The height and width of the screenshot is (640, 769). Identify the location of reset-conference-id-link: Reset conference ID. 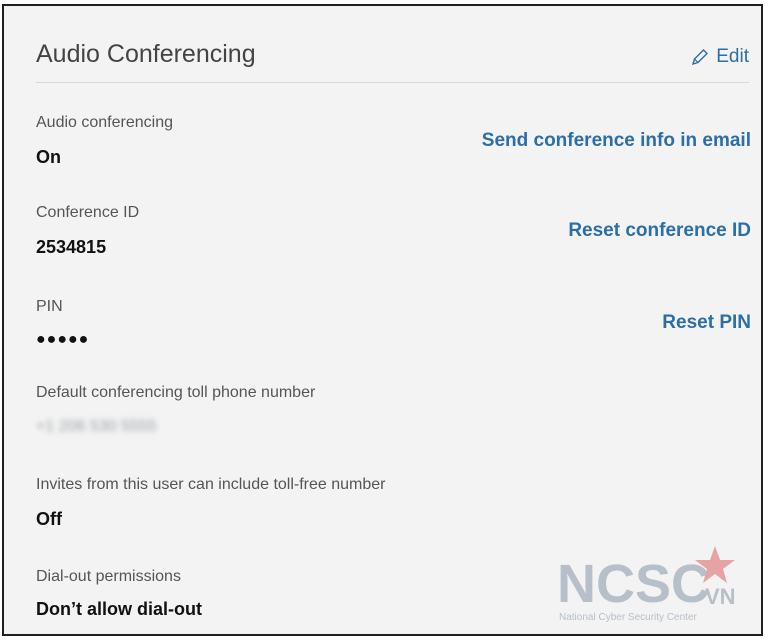
(659, 231).